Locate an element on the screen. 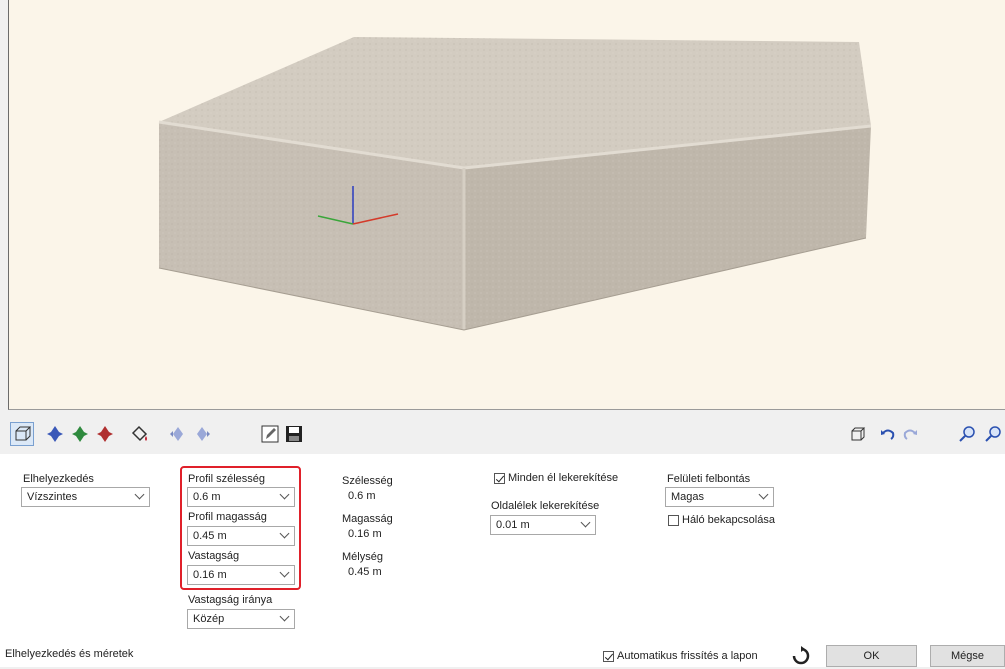 The width and height of the screenshot is (1005, 669). side-edges-rounding-label: Oldalélek lekerekítése is located at coordinates (545, 506).